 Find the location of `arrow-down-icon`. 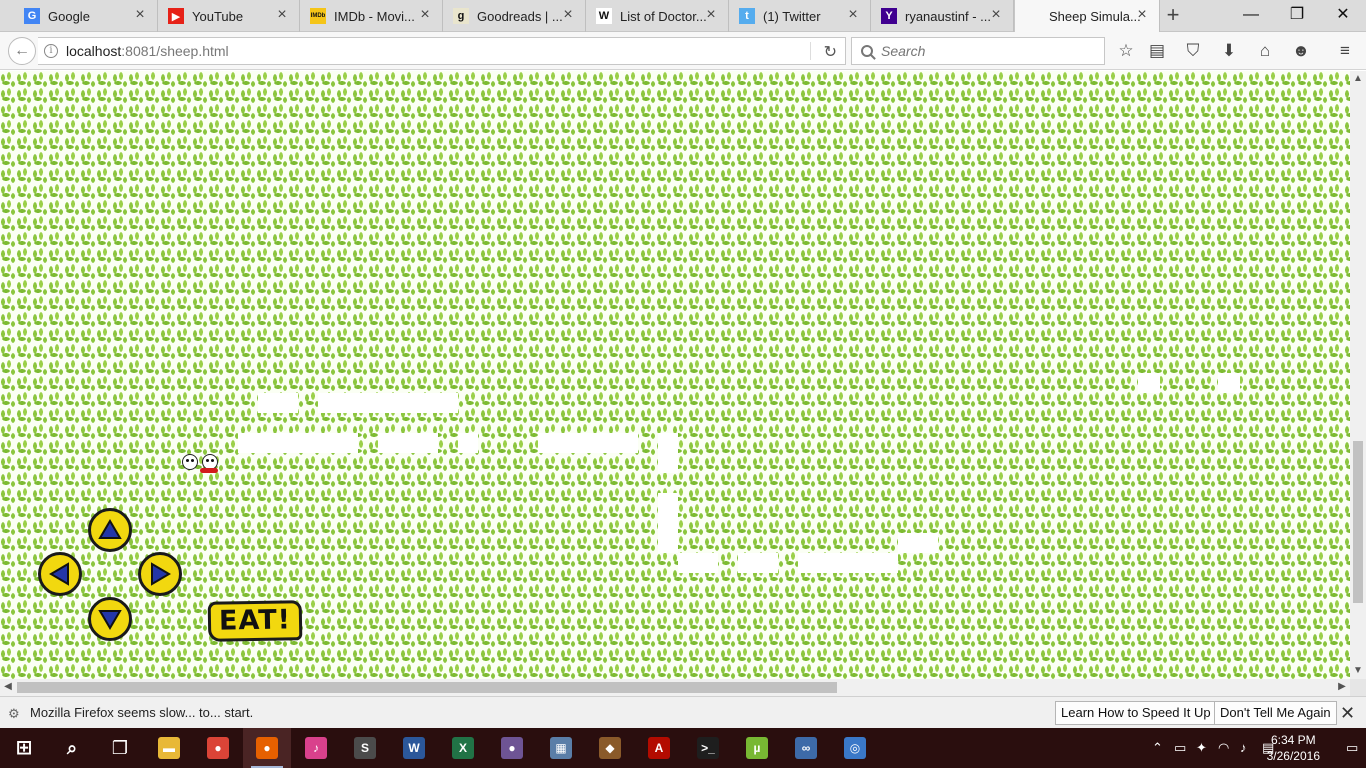

arrow-down-icon is located at coordinates (110, 620).